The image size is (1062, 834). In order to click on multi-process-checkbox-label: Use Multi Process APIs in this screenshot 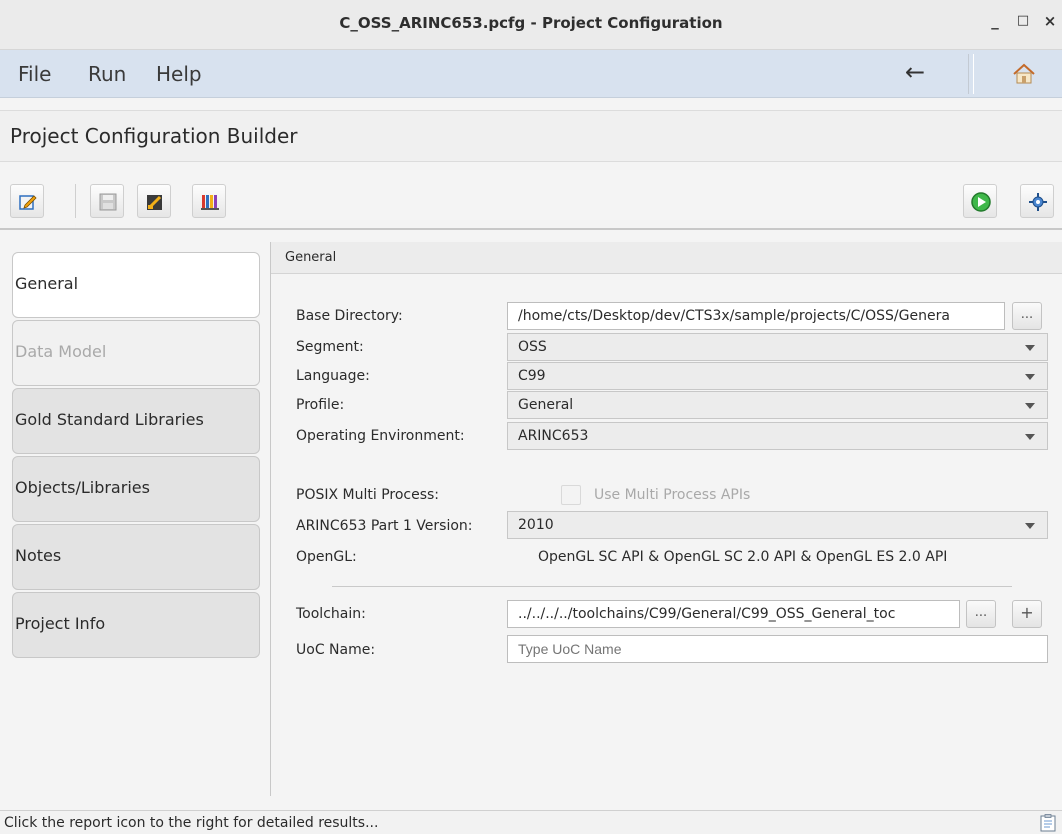, I will do `click(672, 495)`.